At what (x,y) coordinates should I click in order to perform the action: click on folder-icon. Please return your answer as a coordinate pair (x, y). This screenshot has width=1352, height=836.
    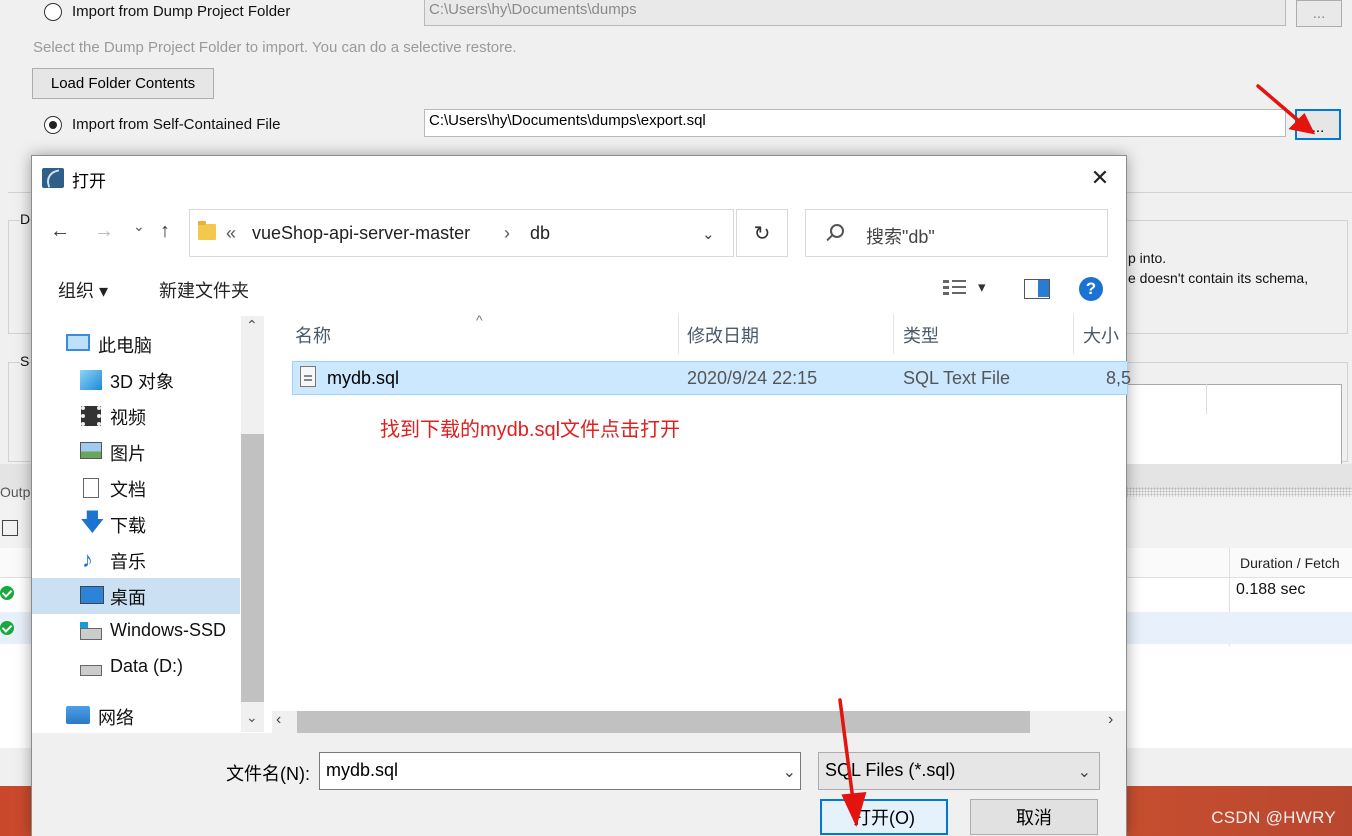
    Looking at the image, I should click on (207, 230).